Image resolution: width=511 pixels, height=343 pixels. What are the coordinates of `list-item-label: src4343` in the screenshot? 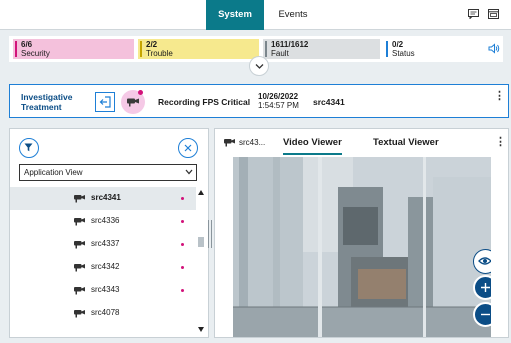 It's located at (105, 289).